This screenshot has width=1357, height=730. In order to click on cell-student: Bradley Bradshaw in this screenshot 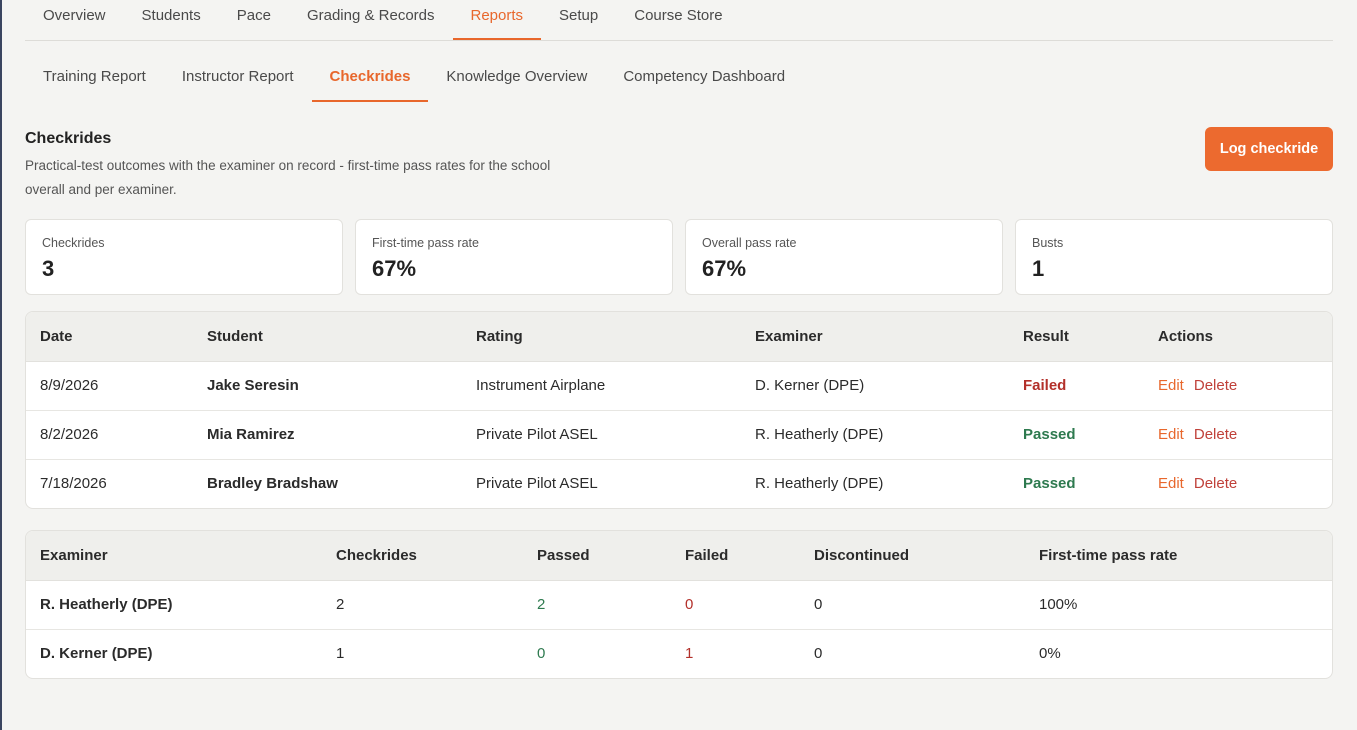, I will do `click(272, 484)`.